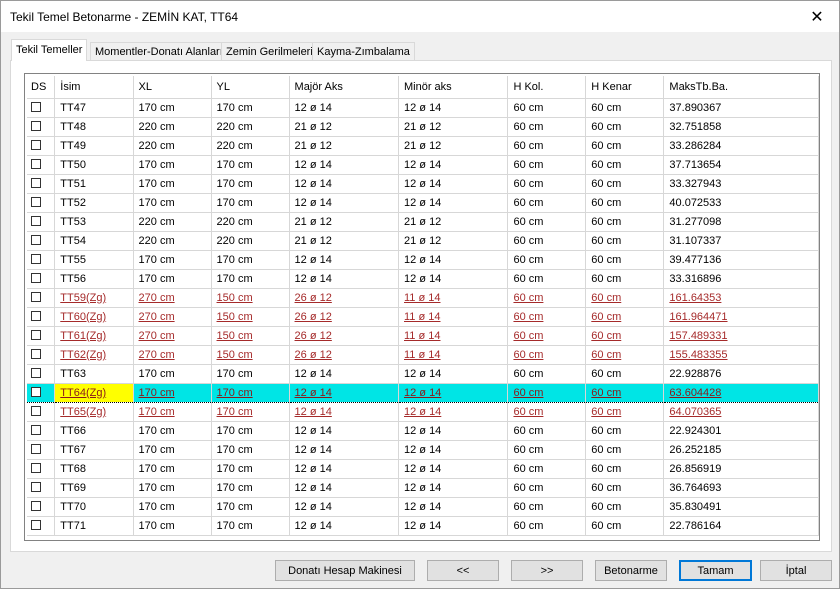 The height and width of the screenshot is (589, 840). Describe the element at coordinates (159, 51) in the screenshot. I see `tab-momentler-donati-alanlari: Momentler-Donatı Alanları` at that location.